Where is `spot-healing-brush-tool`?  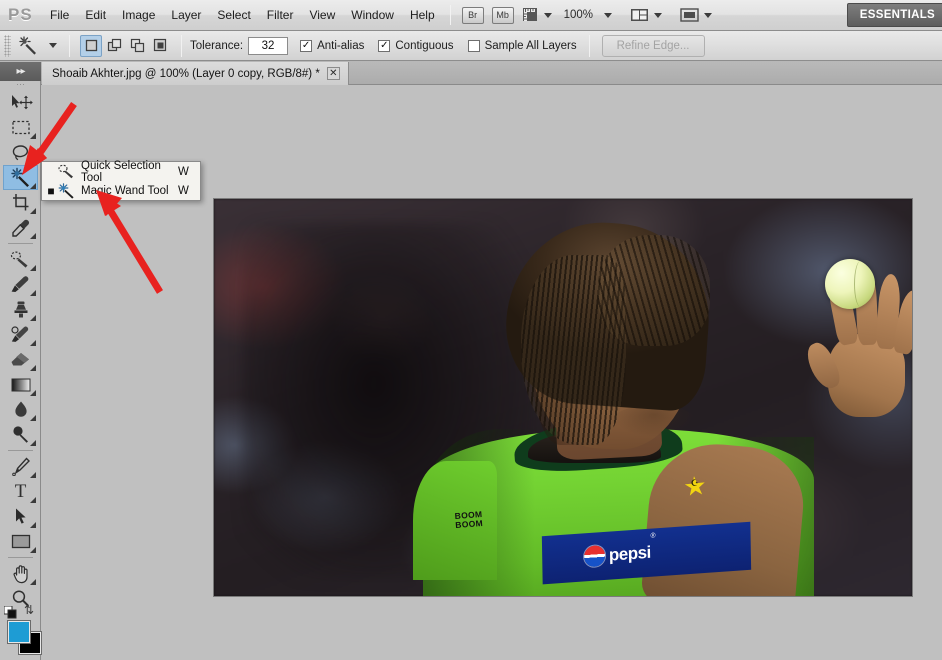 spot-healing-brush-tool is located at coordinates (20, 259).